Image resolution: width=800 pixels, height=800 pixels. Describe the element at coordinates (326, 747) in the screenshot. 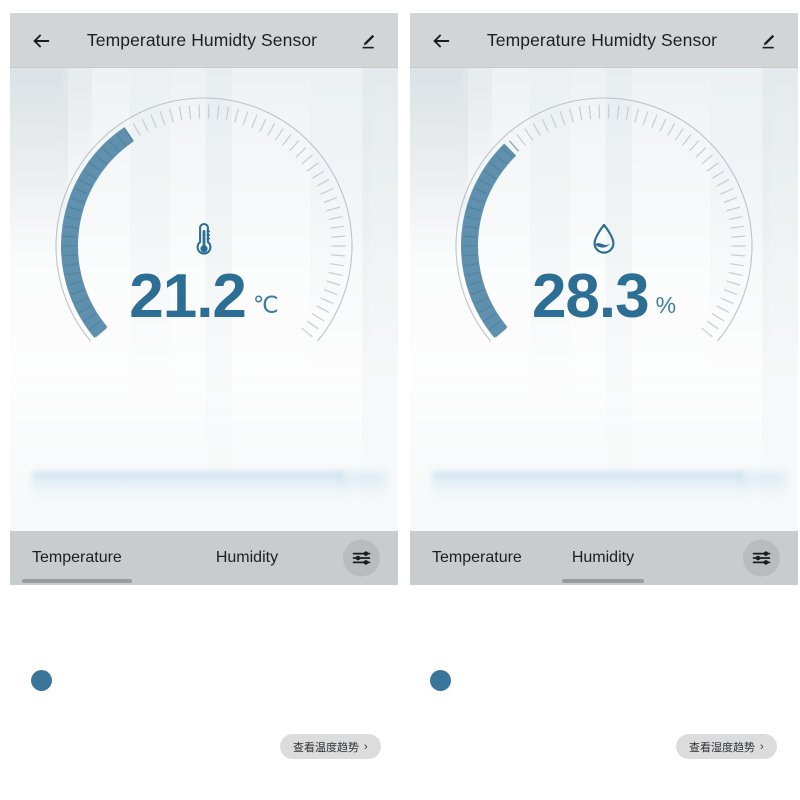

I see `view-temperature-trend-label: 查看温度趋势` at that location.